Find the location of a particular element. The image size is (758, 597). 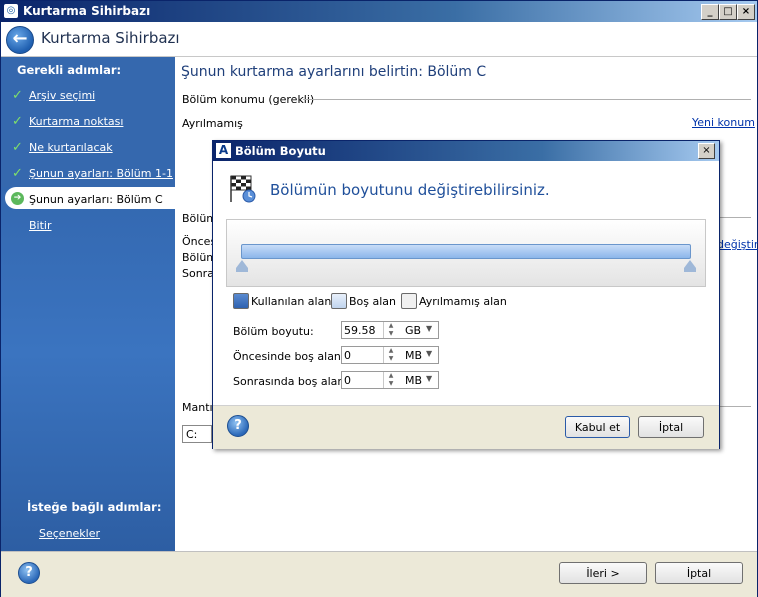

partition-size-value: 59.58 is located at coordinates (360, 330).